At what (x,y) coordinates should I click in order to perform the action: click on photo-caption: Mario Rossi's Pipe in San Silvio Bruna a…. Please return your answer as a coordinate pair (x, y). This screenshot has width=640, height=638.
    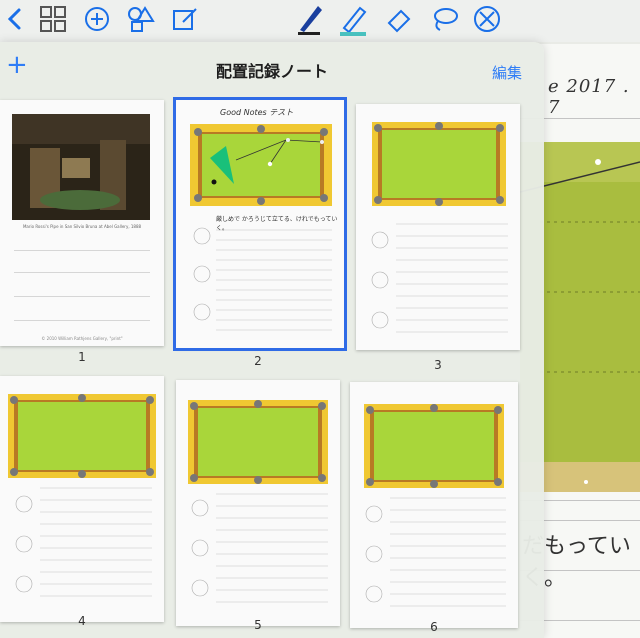
    Looking at the image, I should click on (82, 226).